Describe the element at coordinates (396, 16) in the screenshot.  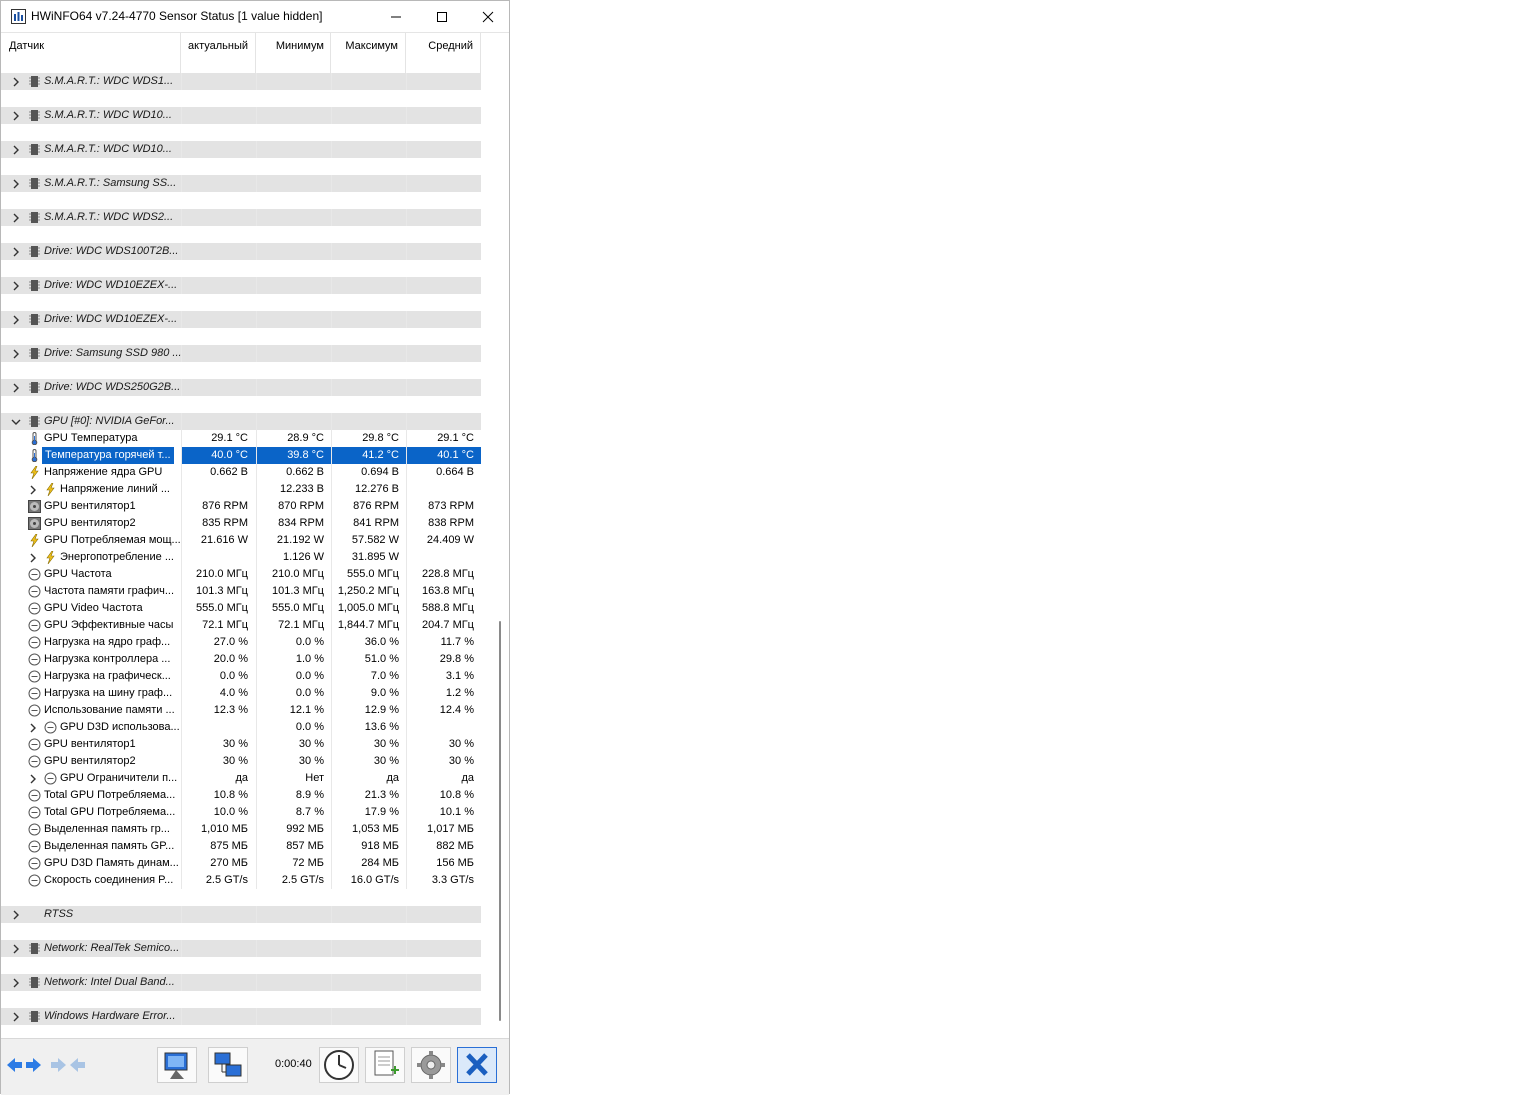
I see `minimize-button` at that location.